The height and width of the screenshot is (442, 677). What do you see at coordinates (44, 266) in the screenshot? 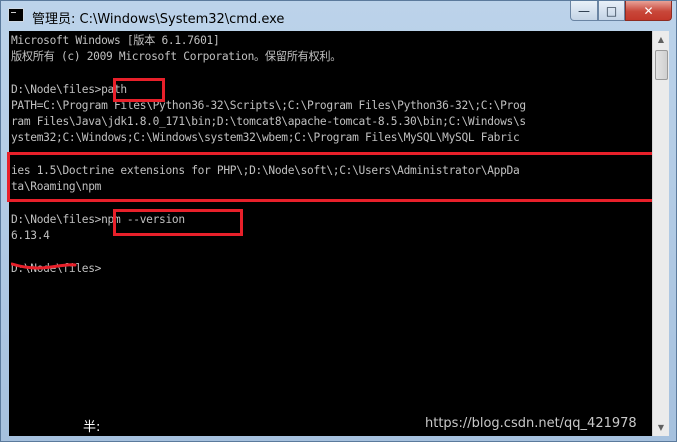
I see `red-underline-annotation` at bounding box center [44, 266].